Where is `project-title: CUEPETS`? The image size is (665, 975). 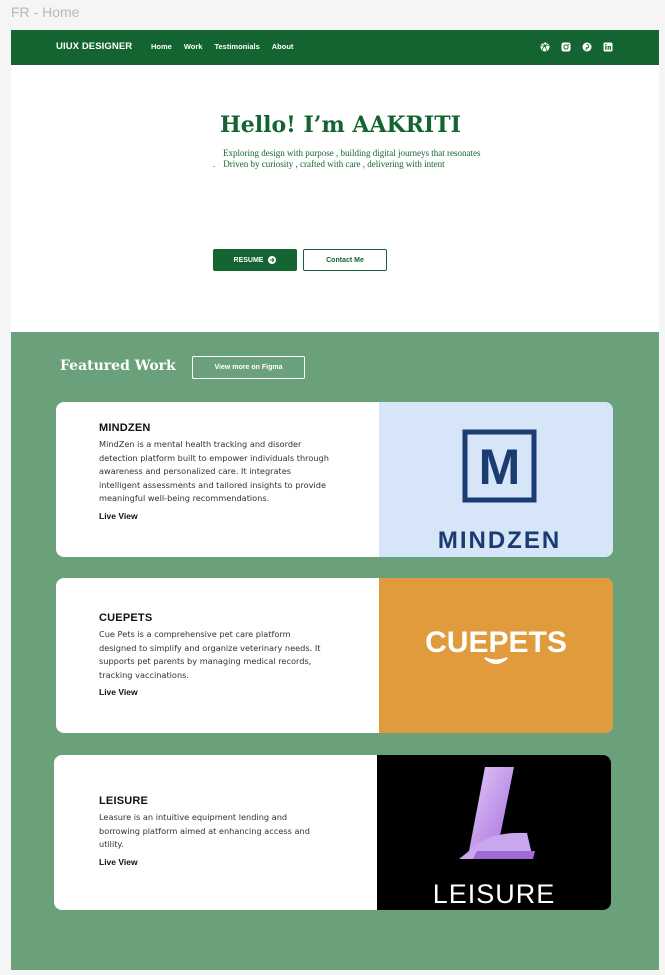
project-title: CUEPETS is located at coordinates (126, 618).